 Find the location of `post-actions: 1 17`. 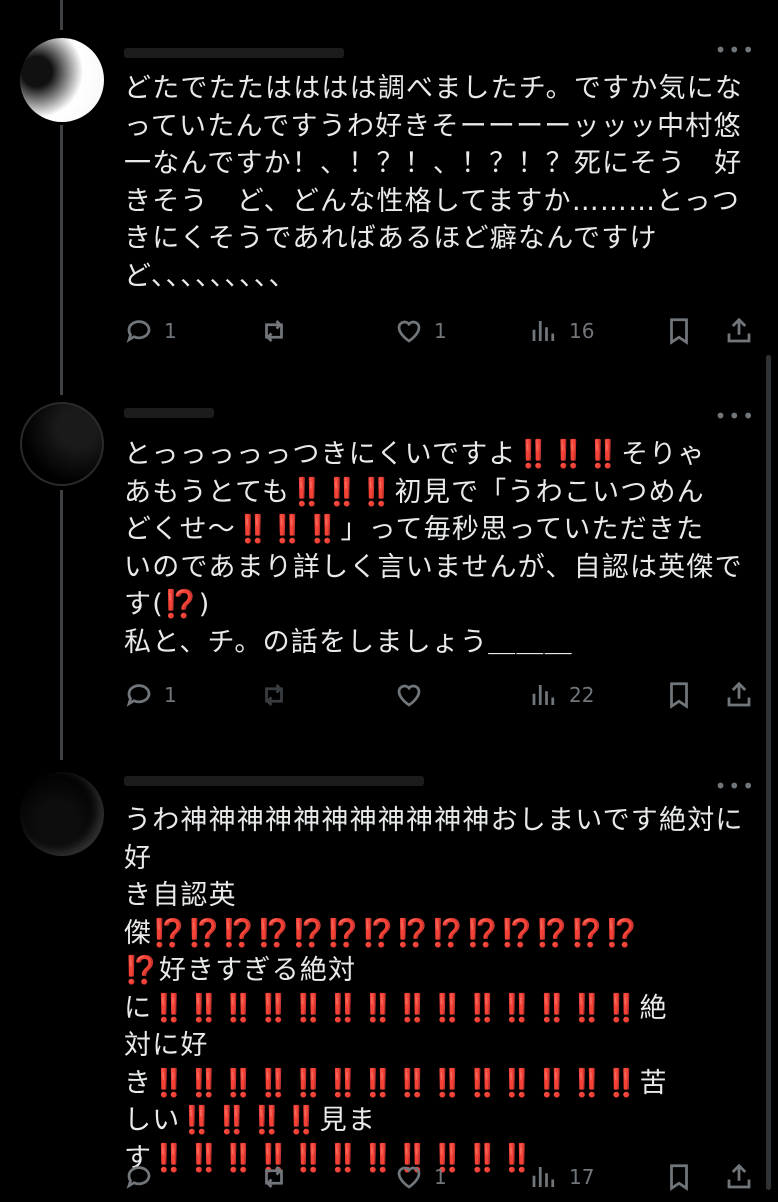

post-actions: 1 17 is located at coordinates (444, 1182).